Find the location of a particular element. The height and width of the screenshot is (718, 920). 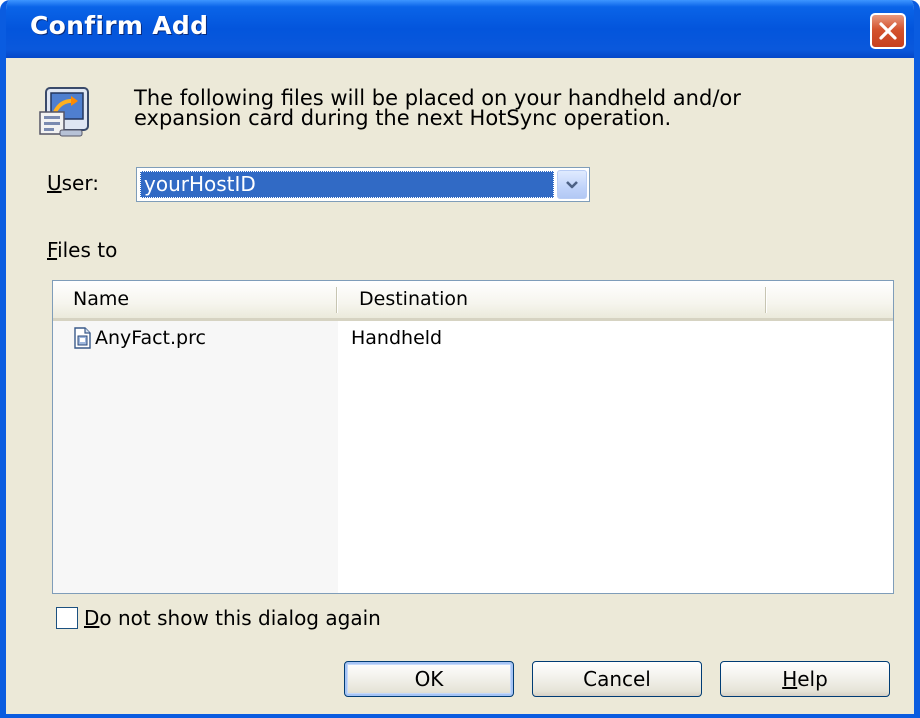

file-name: AnyFact.prc is located at coordinates (150, 338).